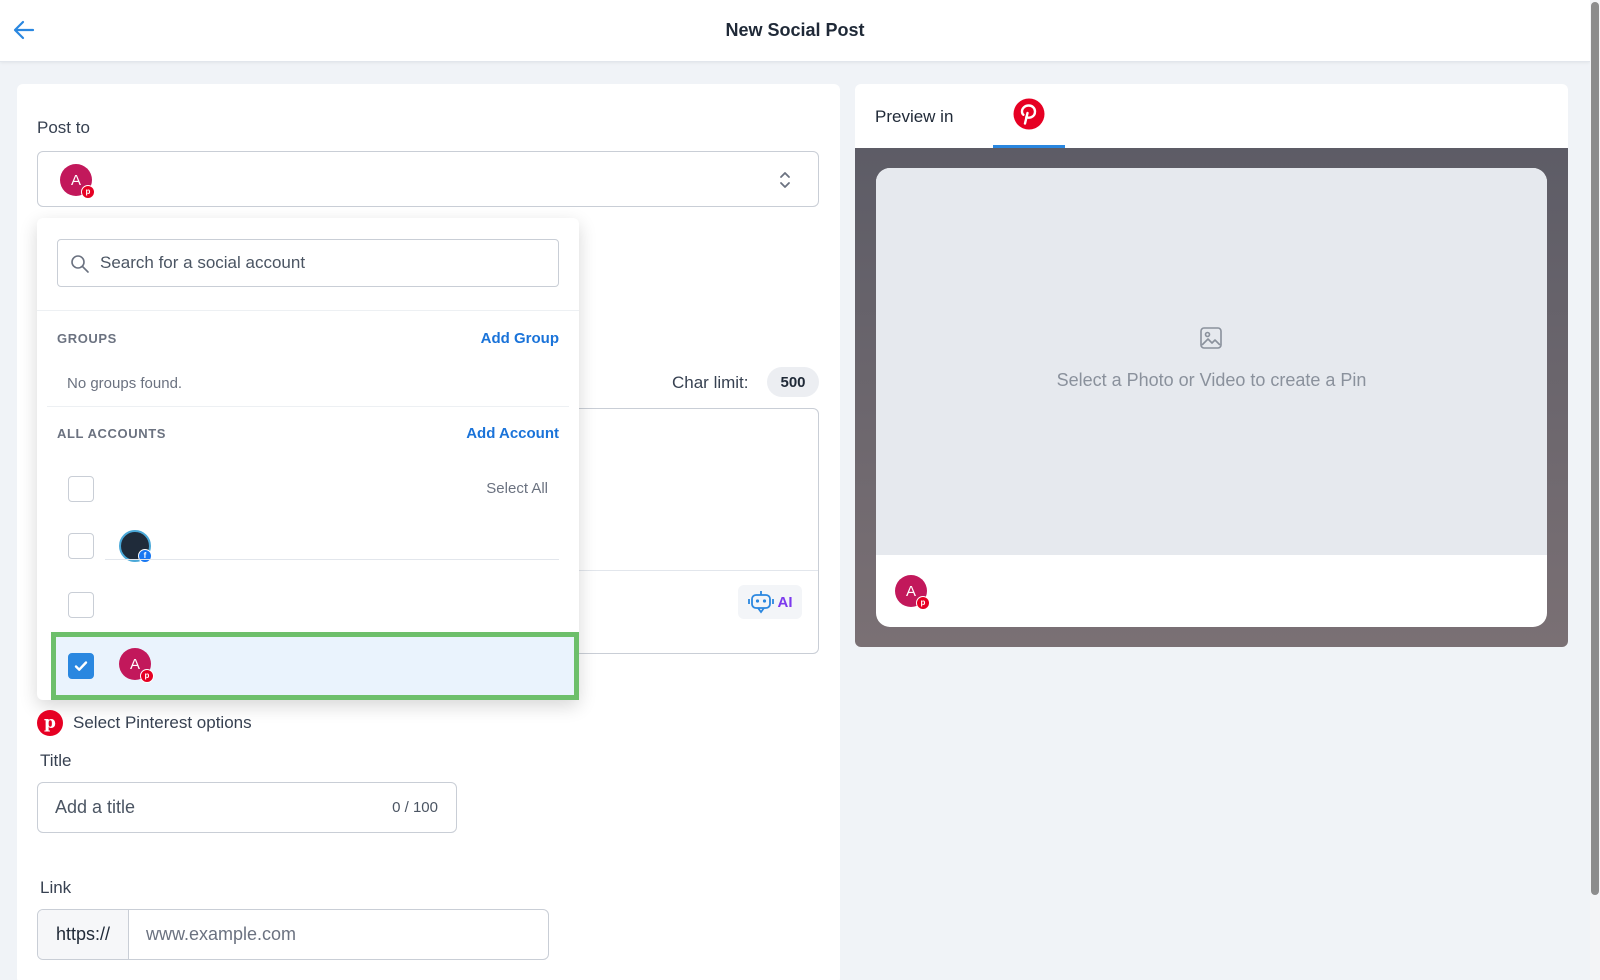 The height and width of the screenshot is (980, 1600). What do you see at coordinates (692, 570) in the screenshot?
I see `editor-divider` at bounding box center [692, 570].